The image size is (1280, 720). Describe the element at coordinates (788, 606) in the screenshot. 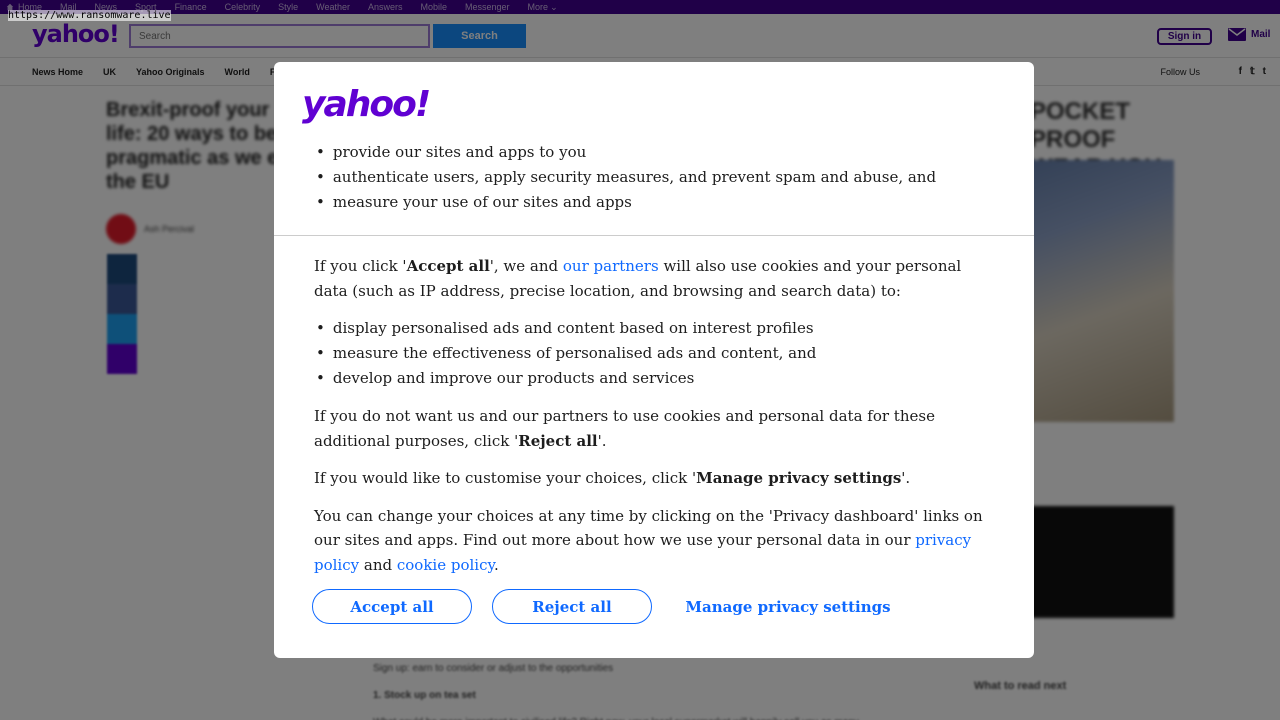

I see `manage-privacy-settings-button: Manage privacy settings` at that location.